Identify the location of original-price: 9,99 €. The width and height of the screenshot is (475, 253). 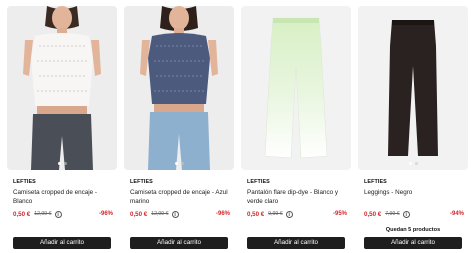
(275, 214).